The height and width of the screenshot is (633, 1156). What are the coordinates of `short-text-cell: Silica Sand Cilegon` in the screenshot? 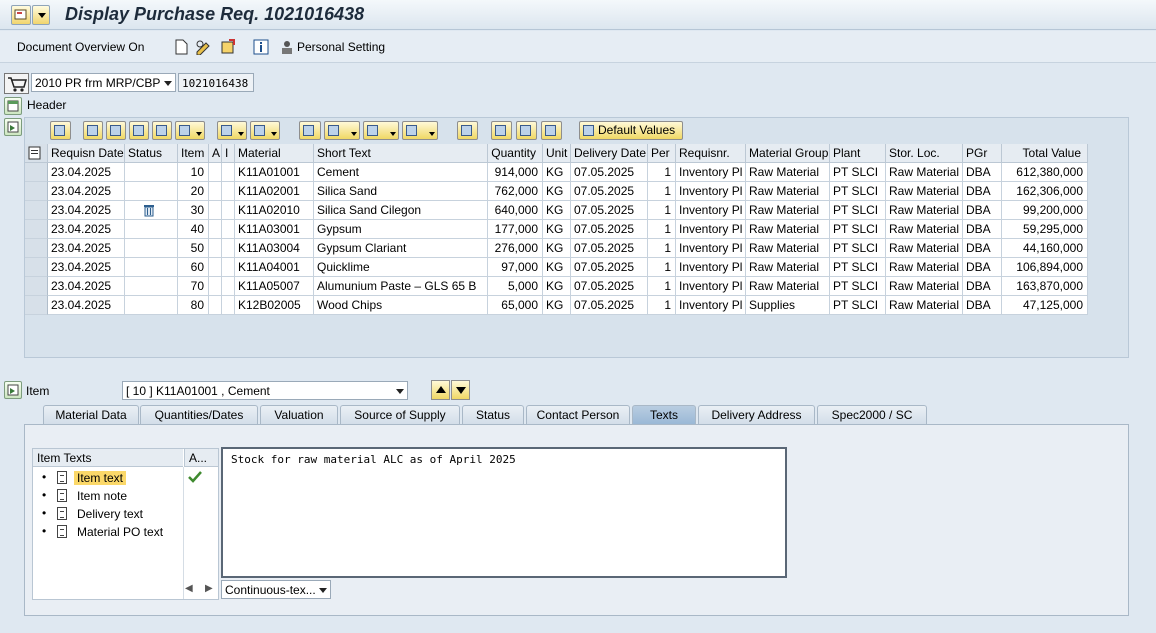 It's located at (401, 210).